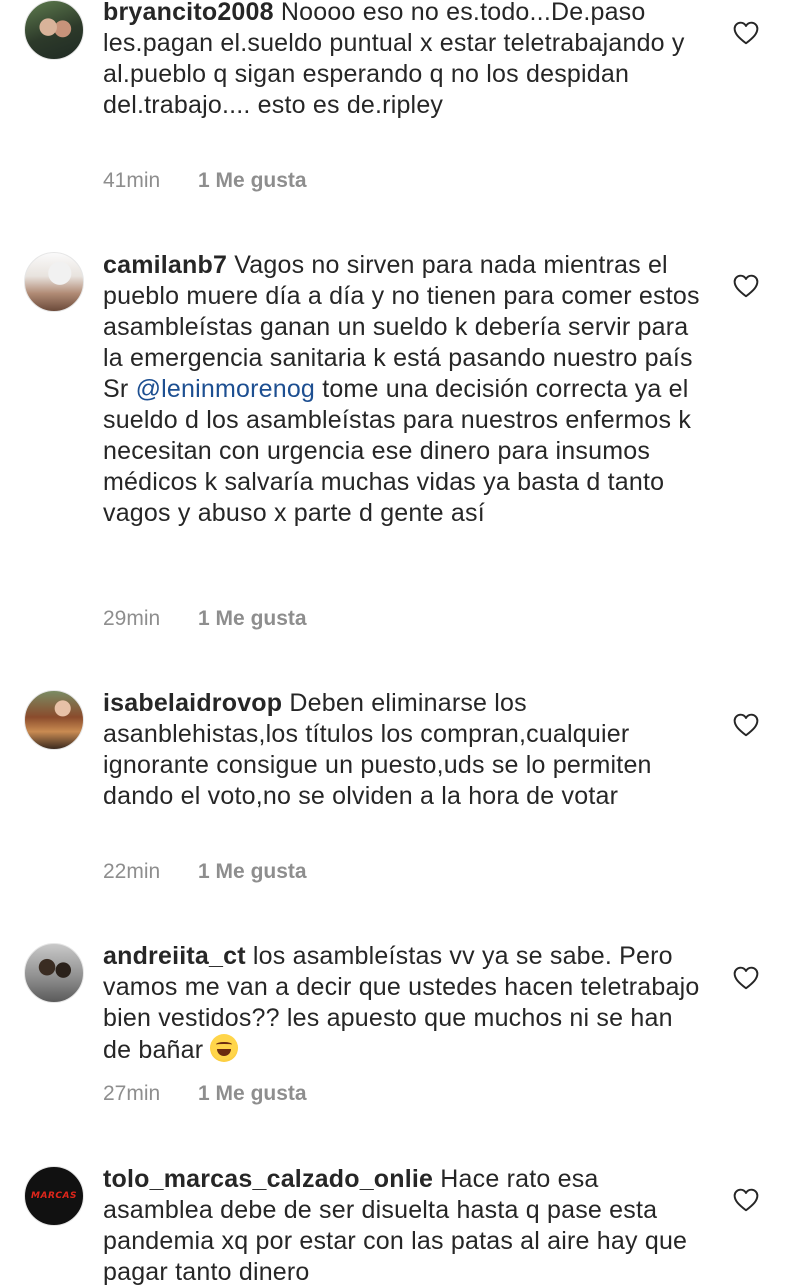 The image size is (800, 1288). I want to click on brand-logo: MARCAS, so click(54, 1196).